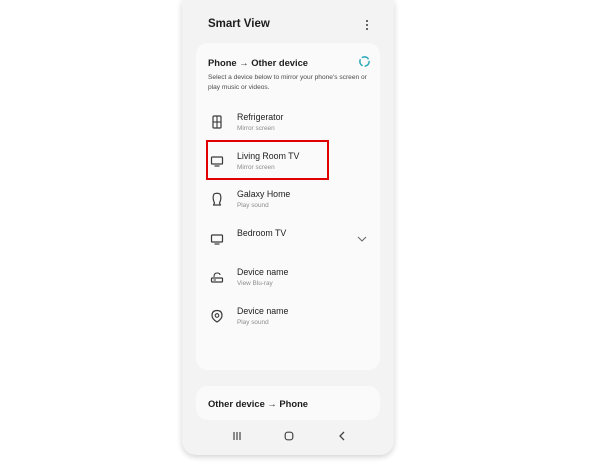  Describe the element at coordinates (217, 122) in the screenshot. I see `refrigerator-icon` at that location.